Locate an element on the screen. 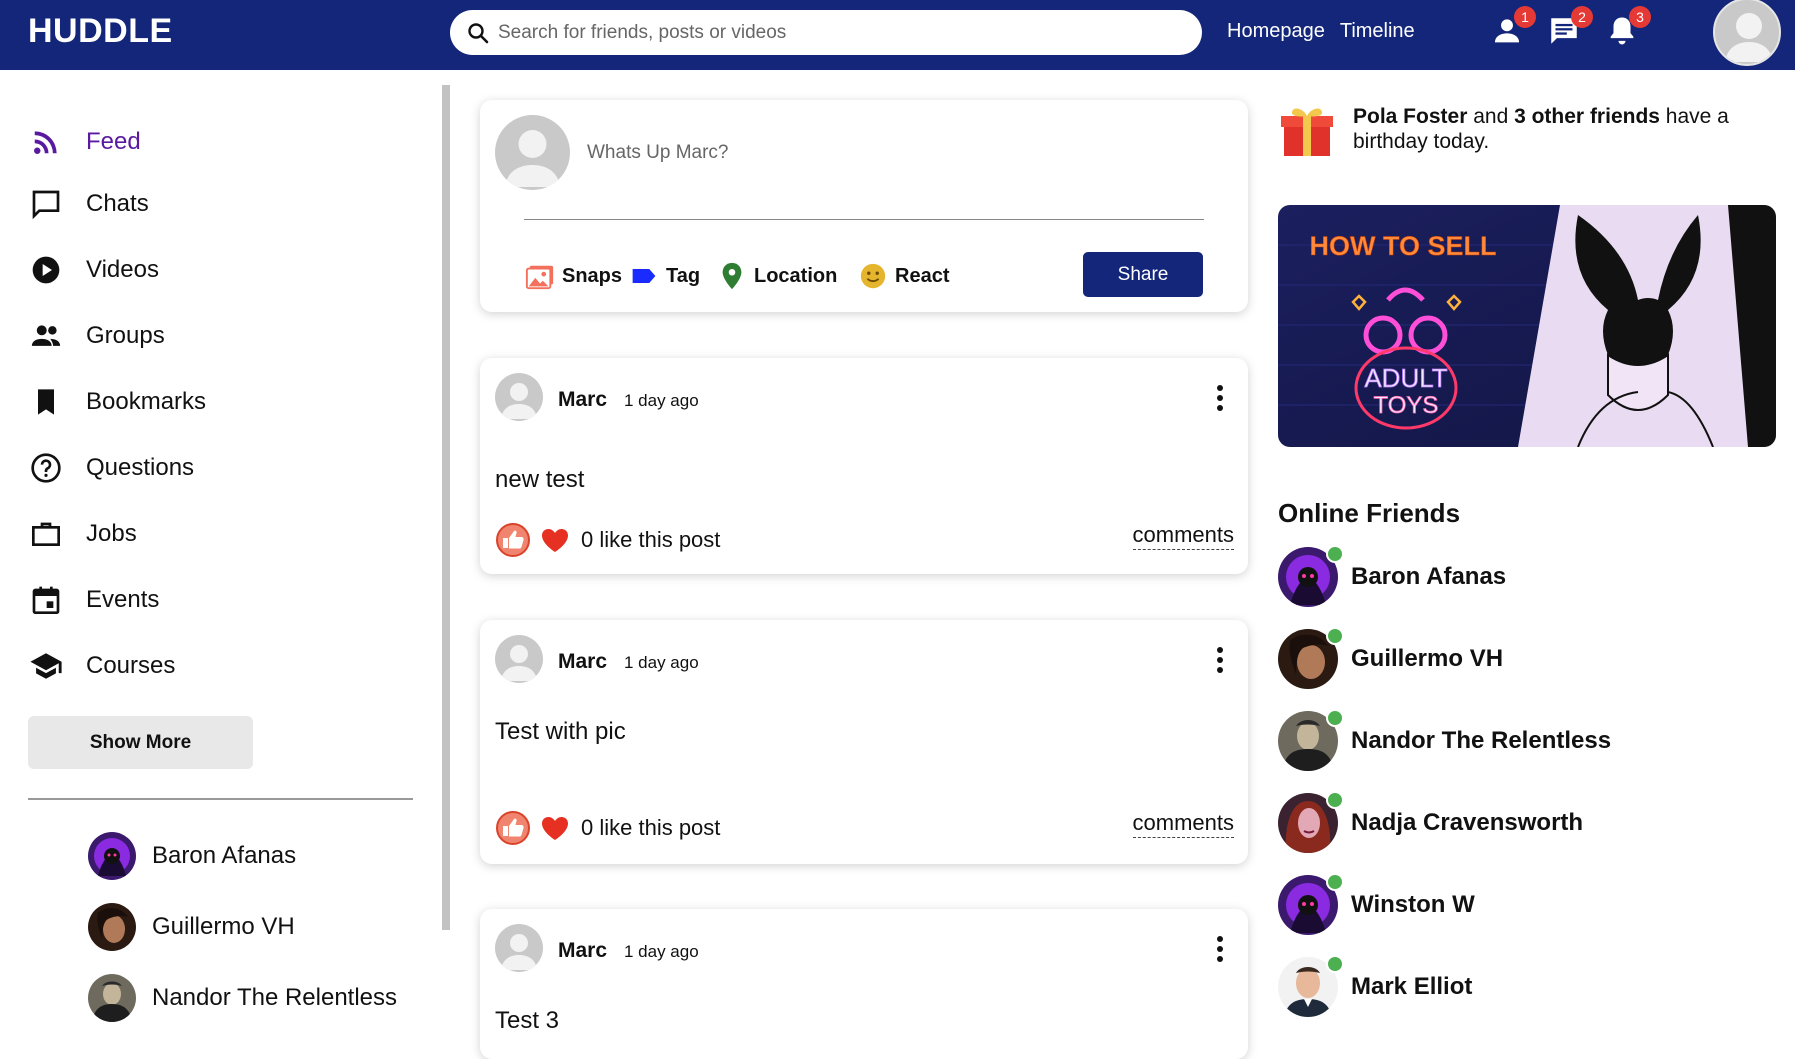 The image size is (1795, 1059). share-button: Share is located at coordinates (1143, 274).